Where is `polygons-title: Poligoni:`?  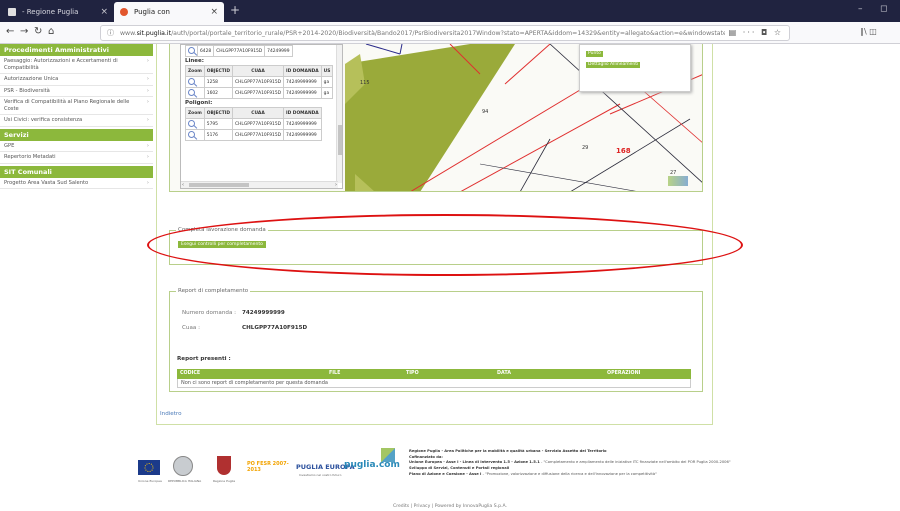 polygons-title: Poligoni: is located at coordinates (199, 103).